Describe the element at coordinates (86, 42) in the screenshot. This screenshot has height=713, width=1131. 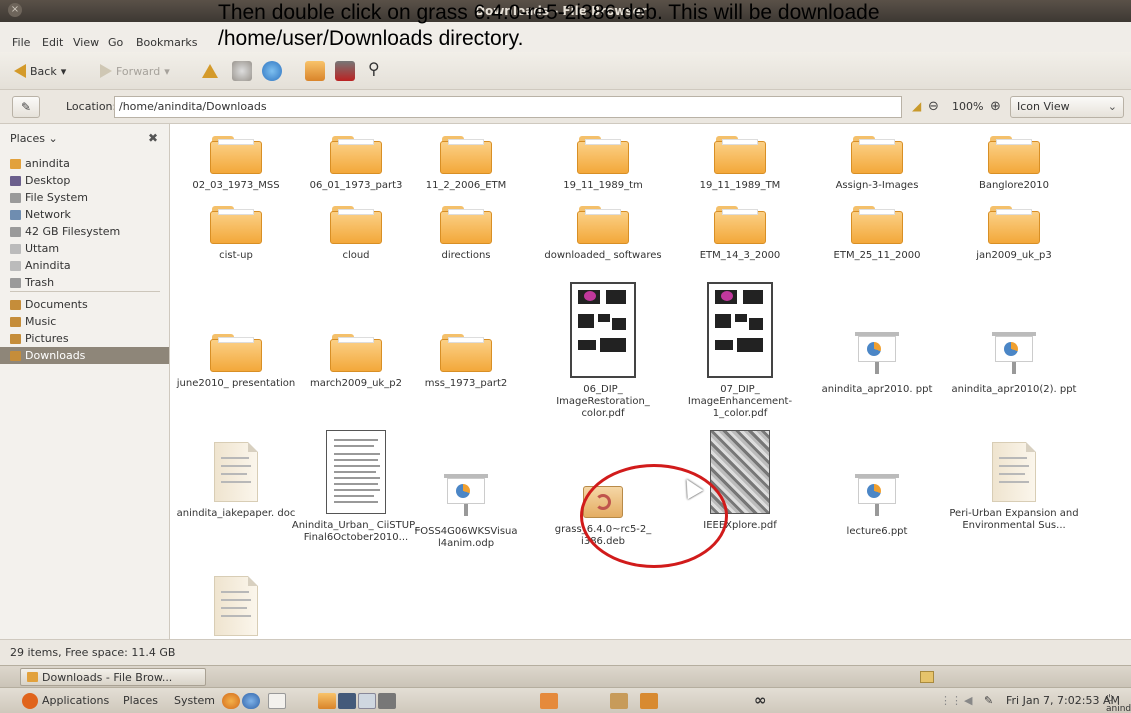
I see `menu-view: View` at that location.